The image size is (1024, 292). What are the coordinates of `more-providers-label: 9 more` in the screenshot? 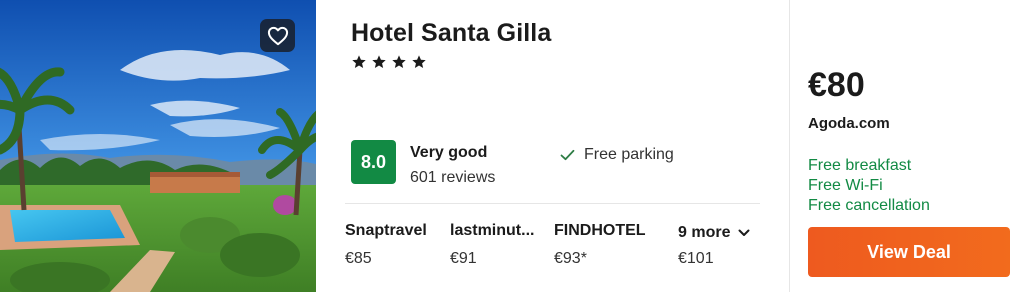 It's located at (704, 232).